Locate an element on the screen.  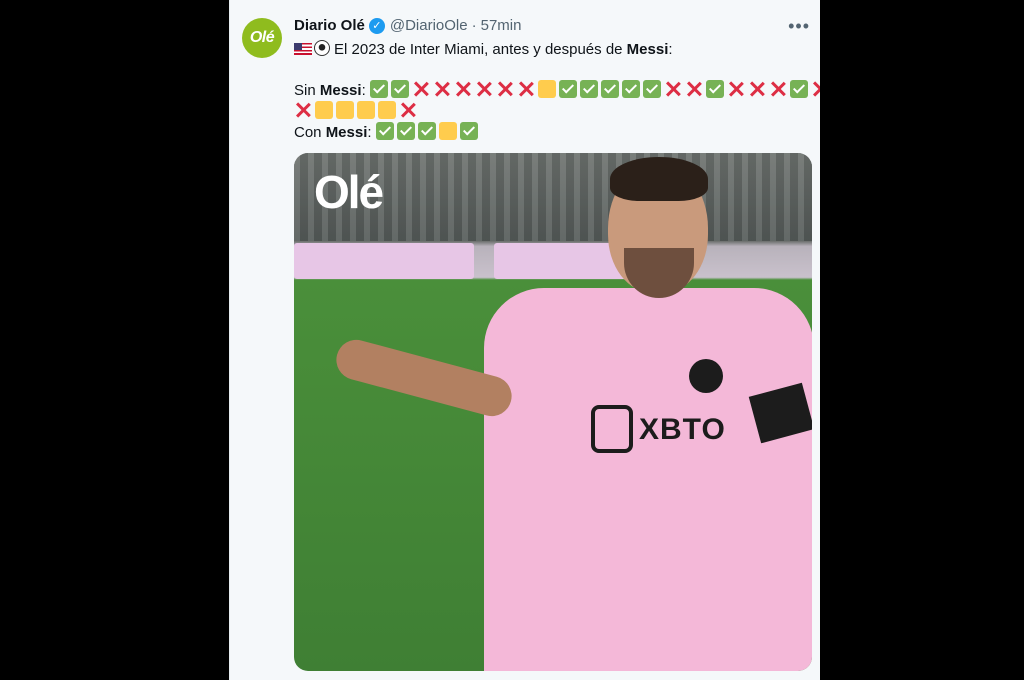
intro-messi: Messi is located at coordinates (647, 49).